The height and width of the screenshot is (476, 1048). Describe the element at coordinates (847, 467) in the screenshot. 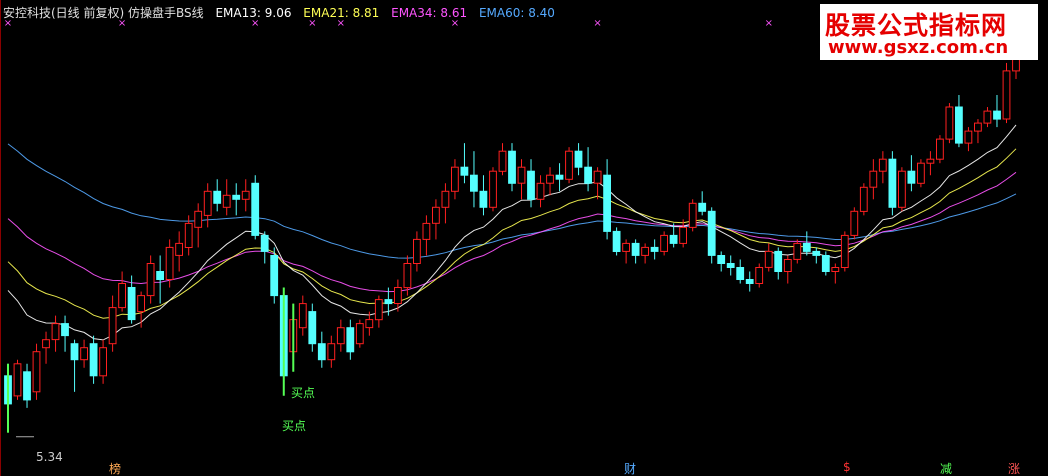

I see `event-marker-dollar: $` at that location.